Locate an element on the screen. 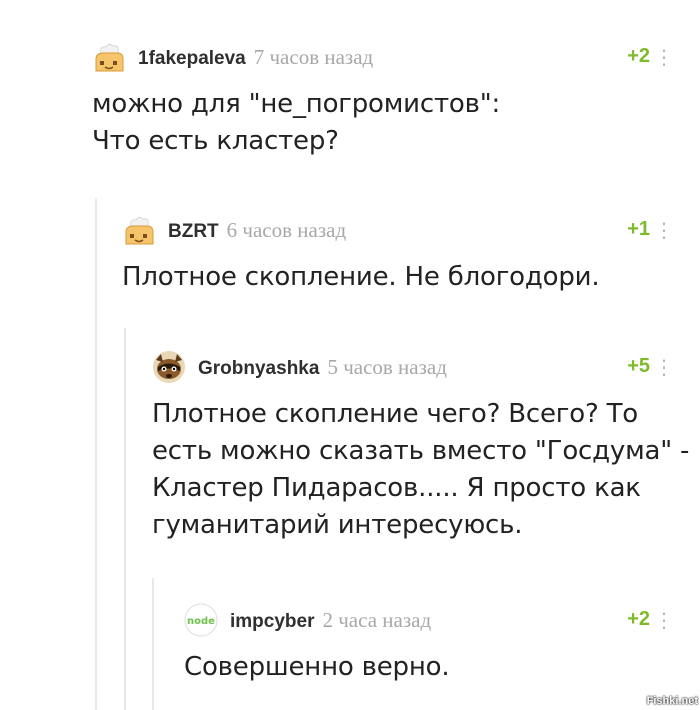 The height and width of the screenshot is (710, 700). comment-text: Плотное скопление. Не блогодори. is located at coordinates (398, 277).